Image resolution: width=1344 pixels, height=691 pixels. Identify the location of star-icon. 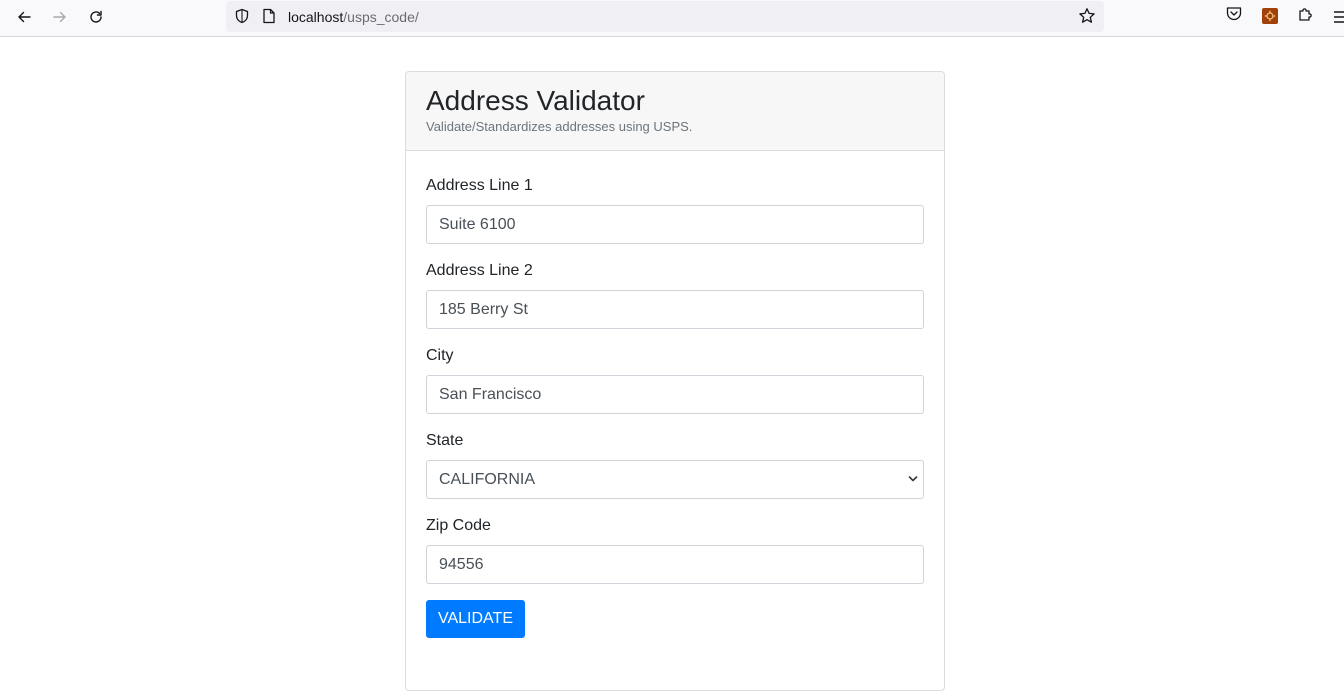
(1087, 16).